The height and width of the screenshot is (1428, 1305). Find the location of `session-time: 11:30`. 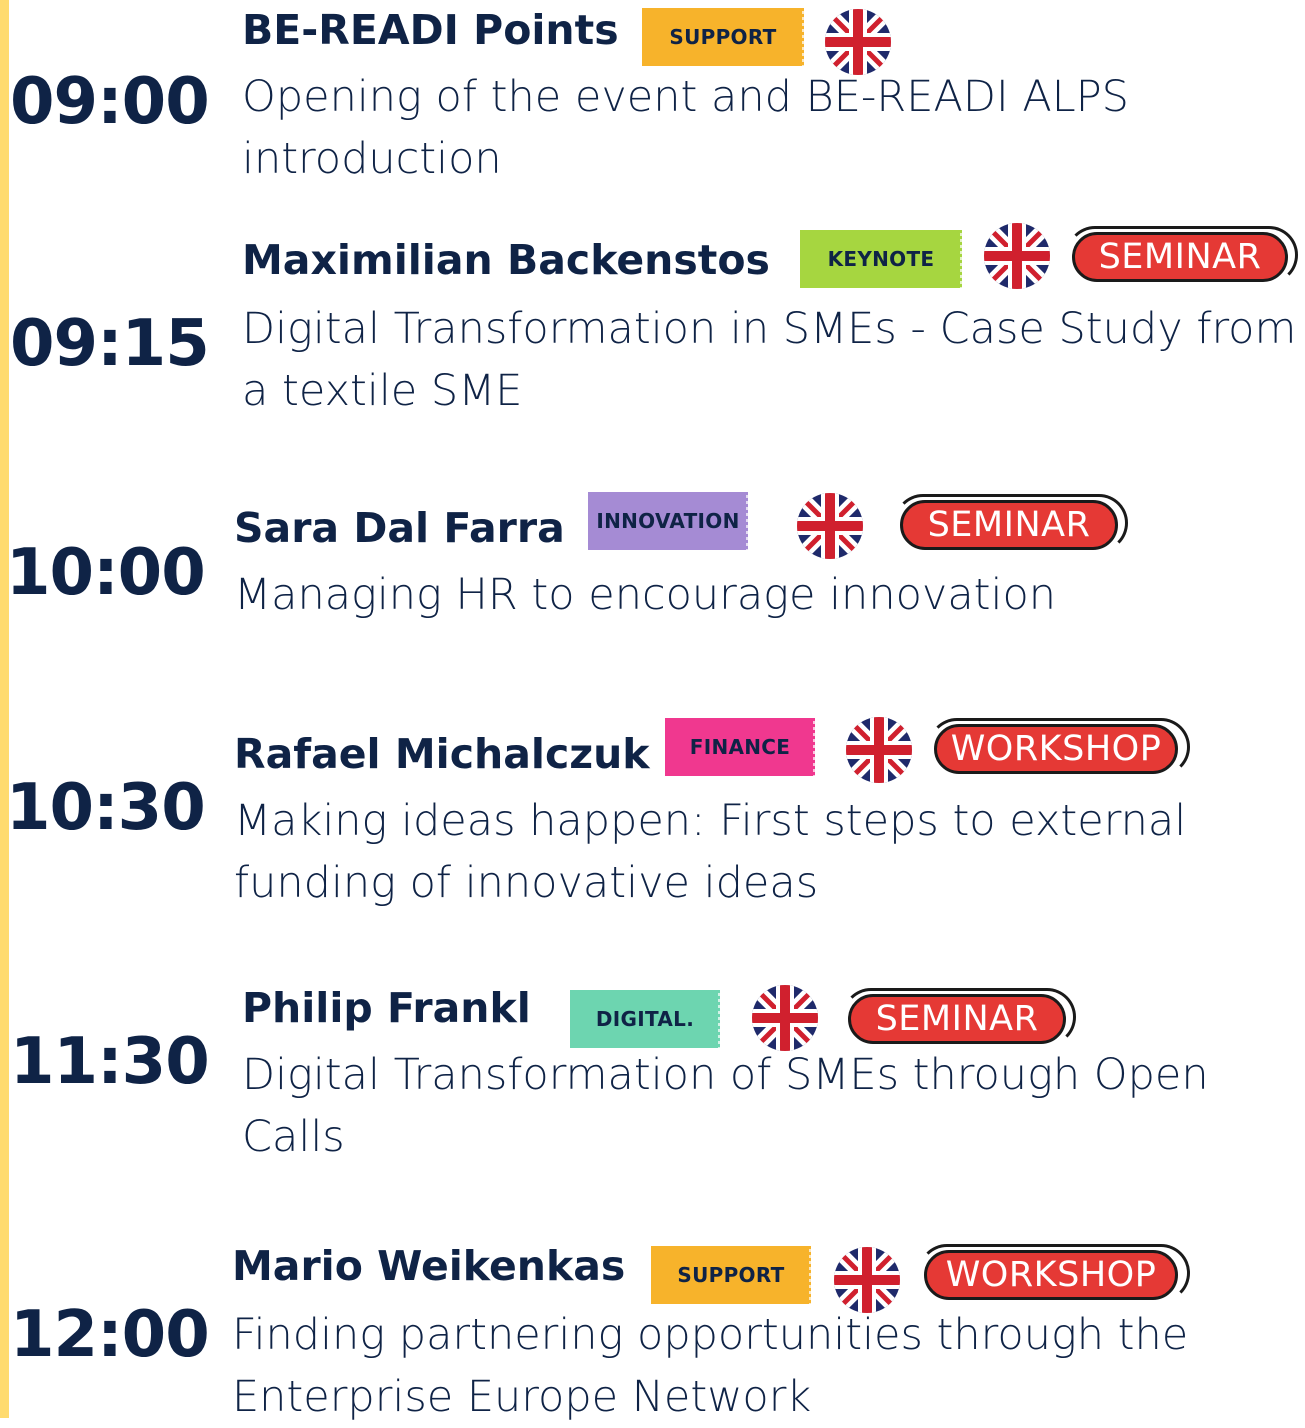

session-time: 11:30 is located at coordinates (110, 1062).